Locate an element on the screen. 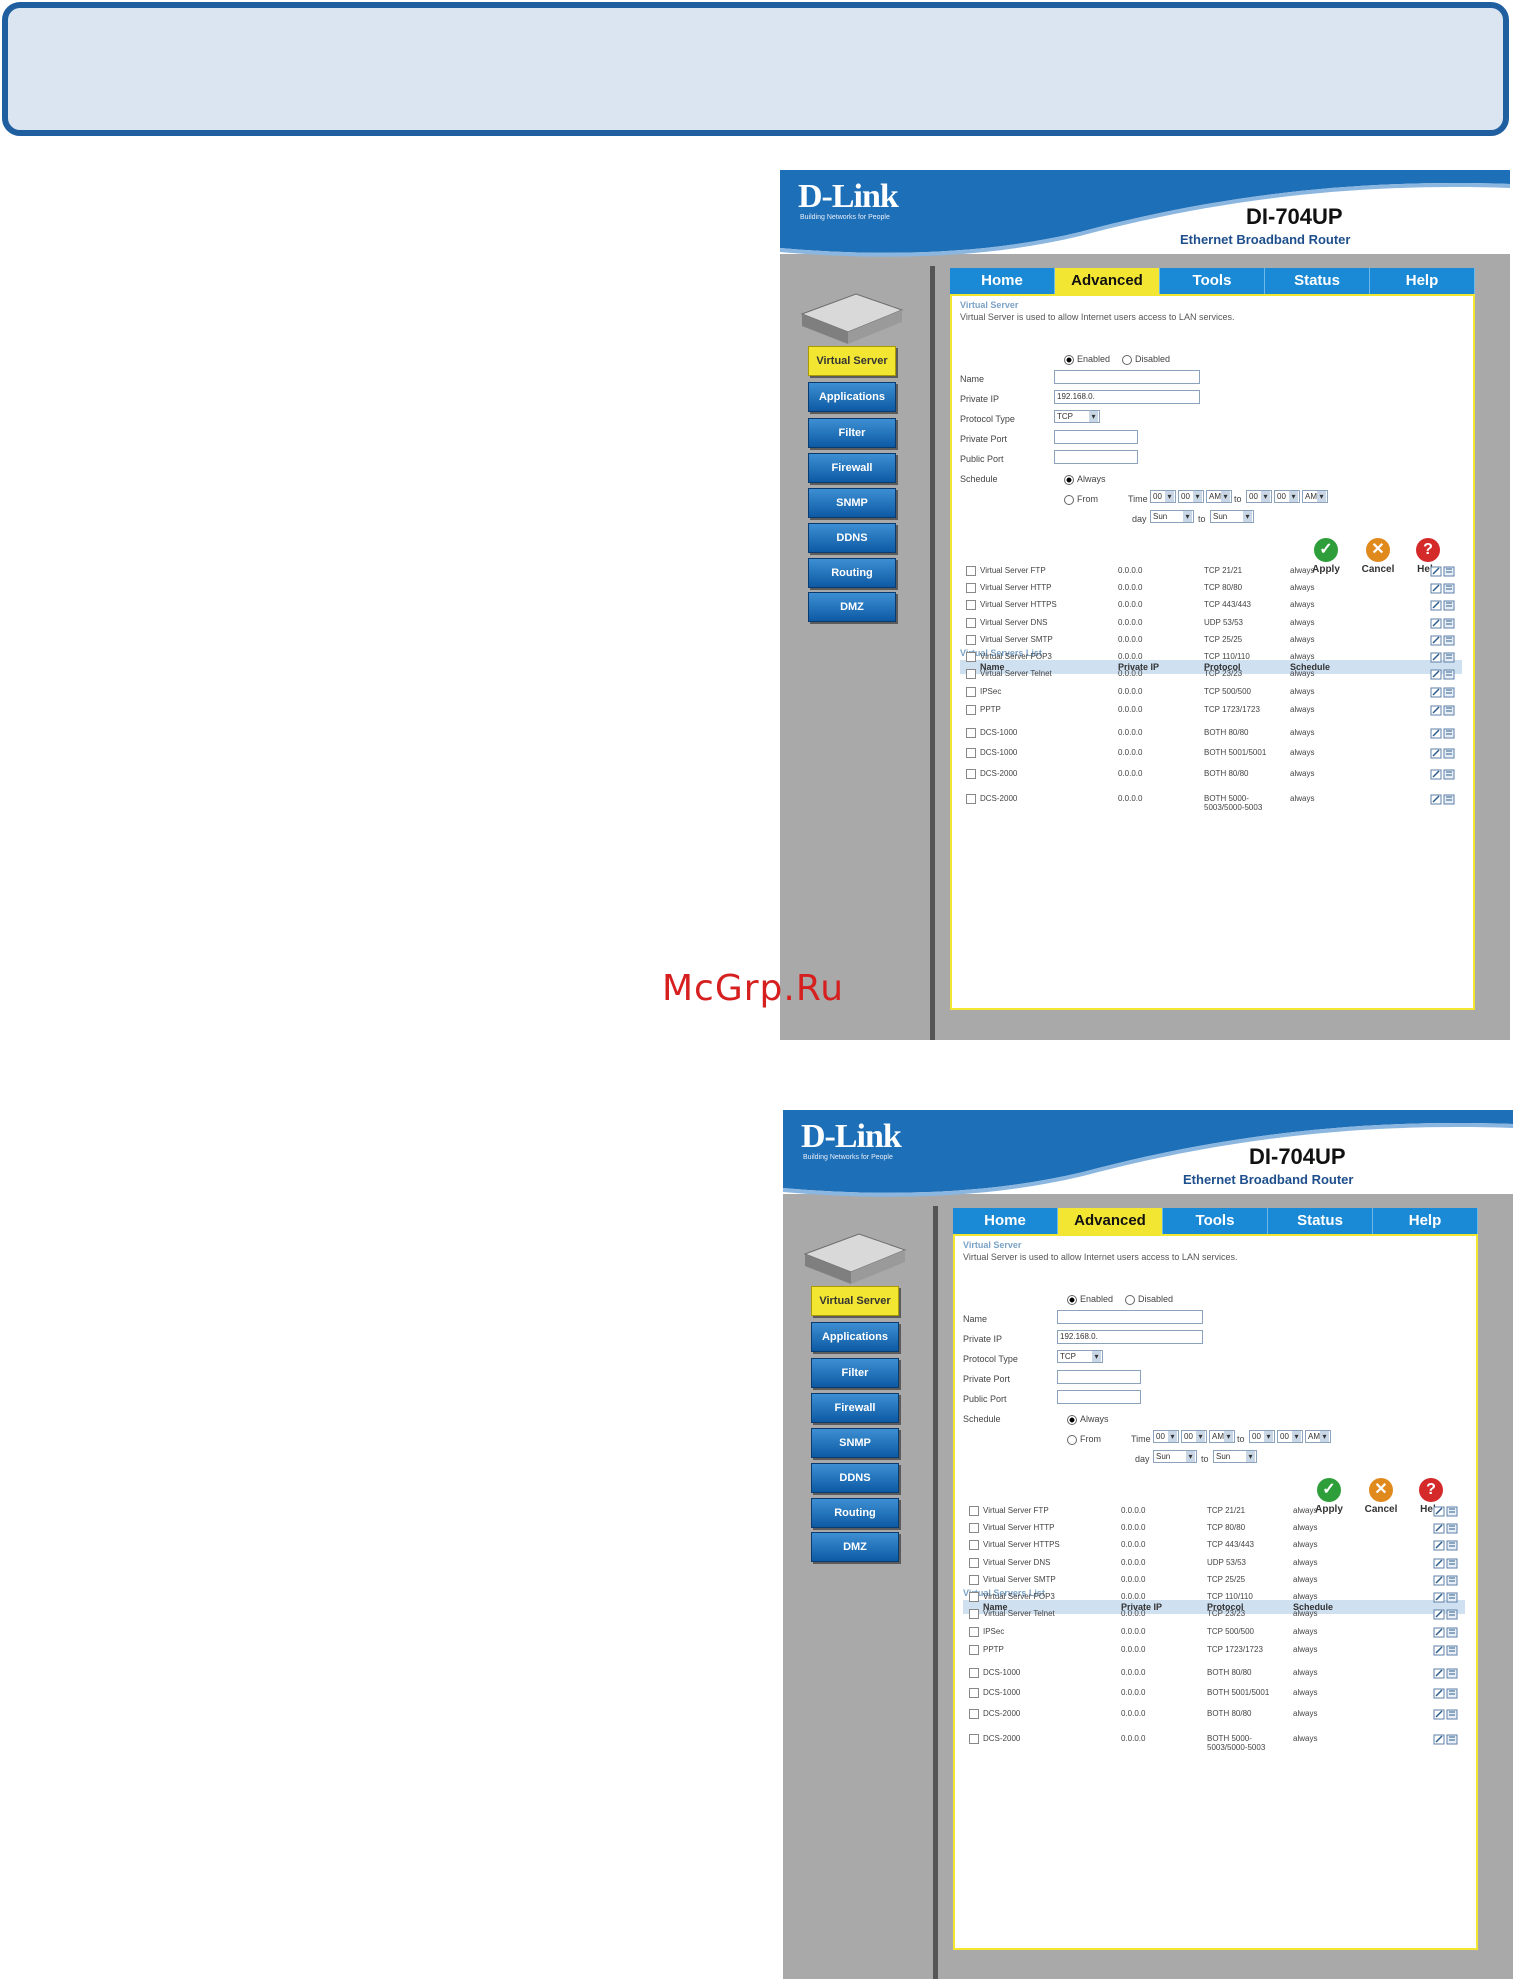 Image resolution: width=1513 pixels, height=1979 pixels. always-radio is located at coordinates (1069, 479).